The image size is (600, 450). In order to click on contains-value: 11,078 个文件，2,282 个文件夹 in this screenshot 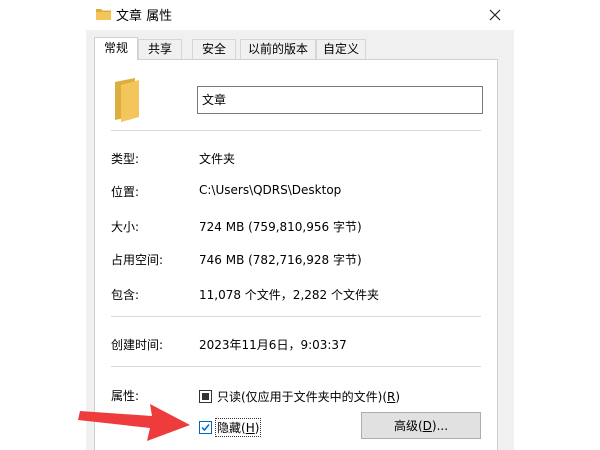, I will do `click(289, 295)`.